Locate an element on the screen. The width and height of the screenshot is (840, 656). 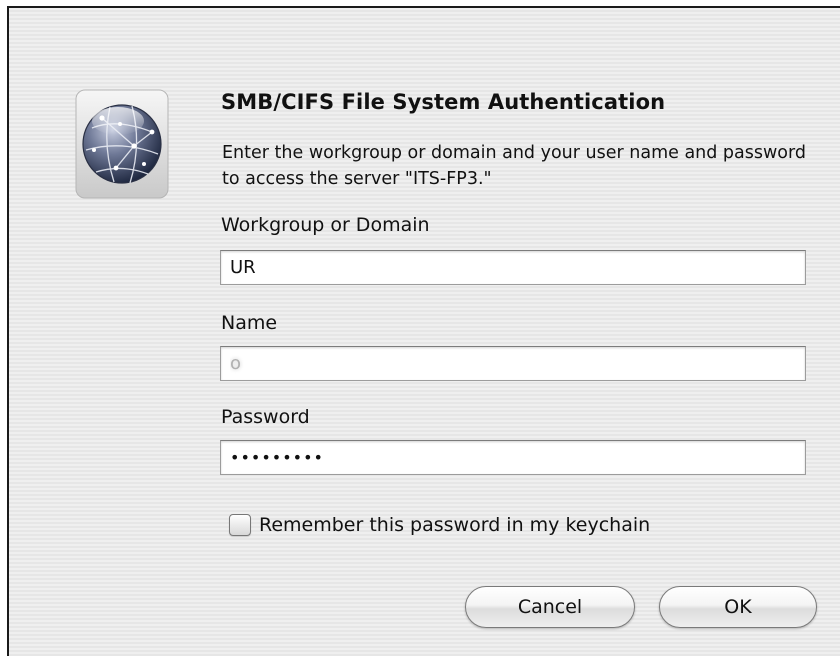
remember-label: Remember this password in my keychain is located at coordinates (454, 525).